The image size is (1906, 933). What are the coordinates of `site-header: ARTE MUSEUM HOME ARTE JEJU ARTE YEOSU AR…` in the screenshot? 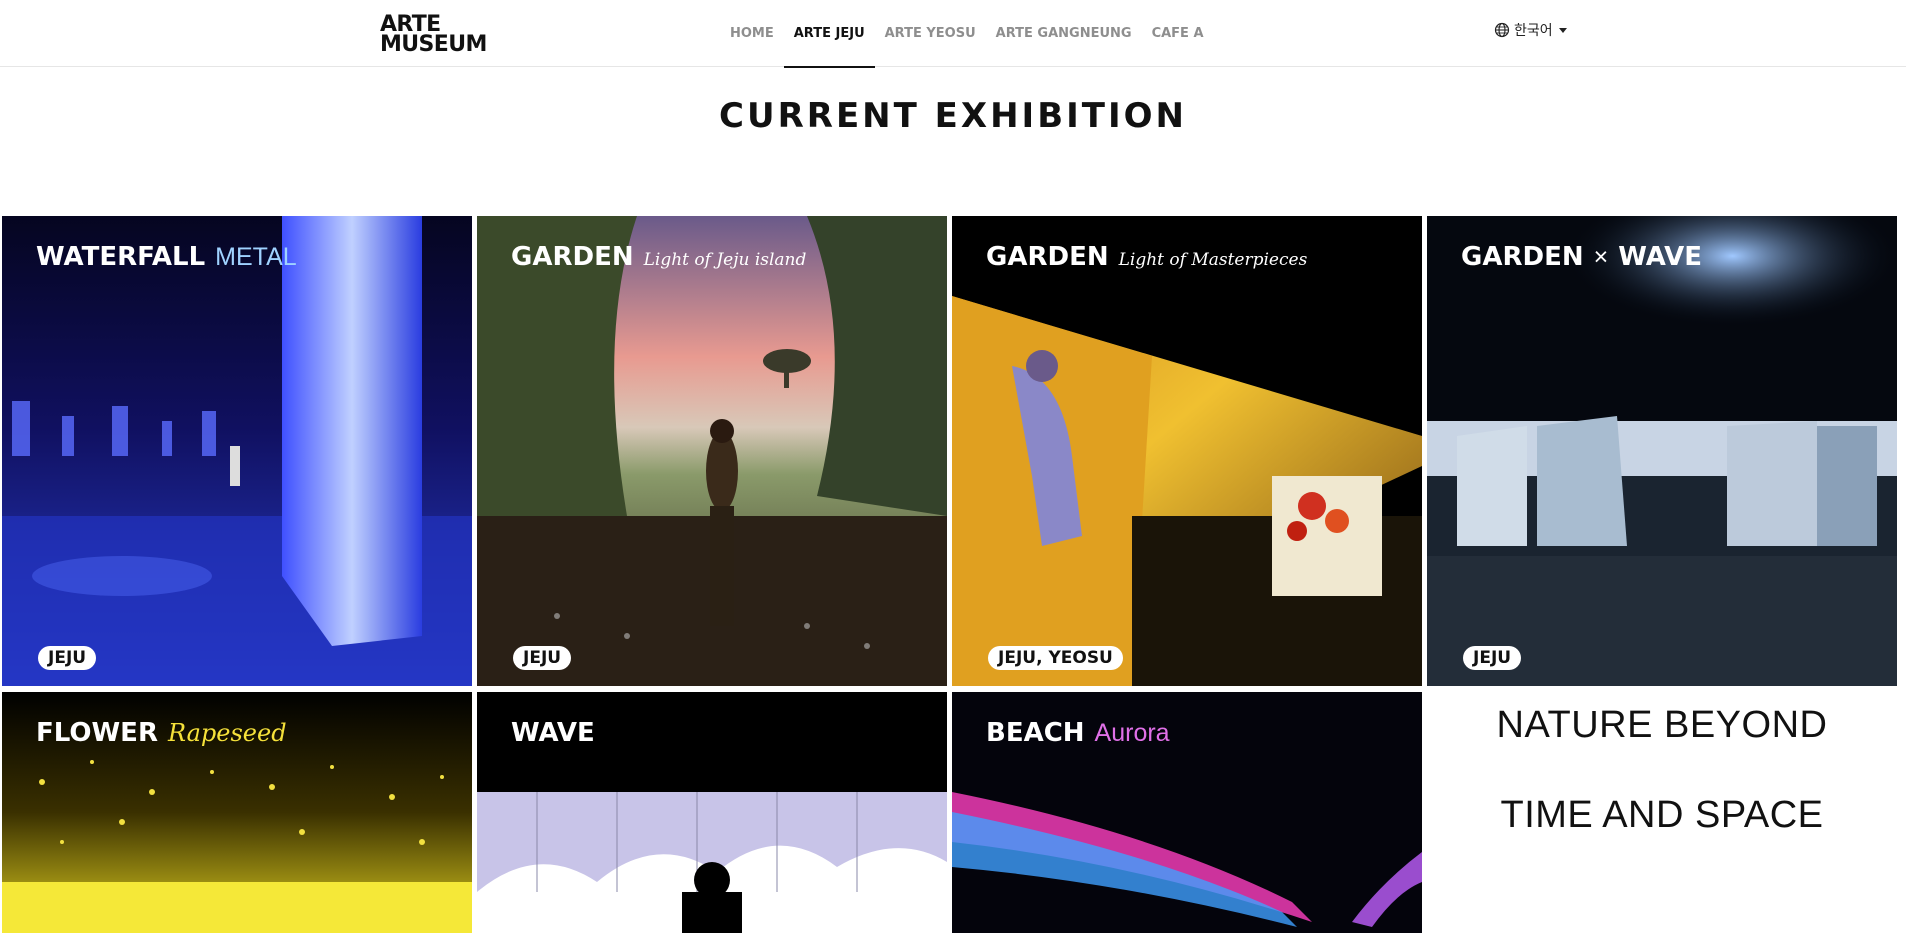 It's located at (953, 34).